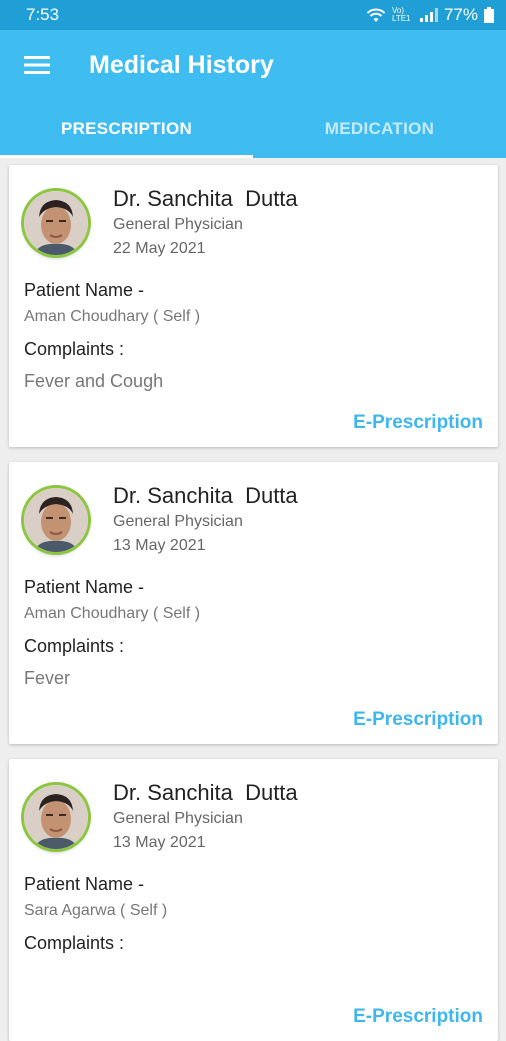  I want to click on tab-bar: PRESCRIPTION MEDICATION, so click(253, 129).